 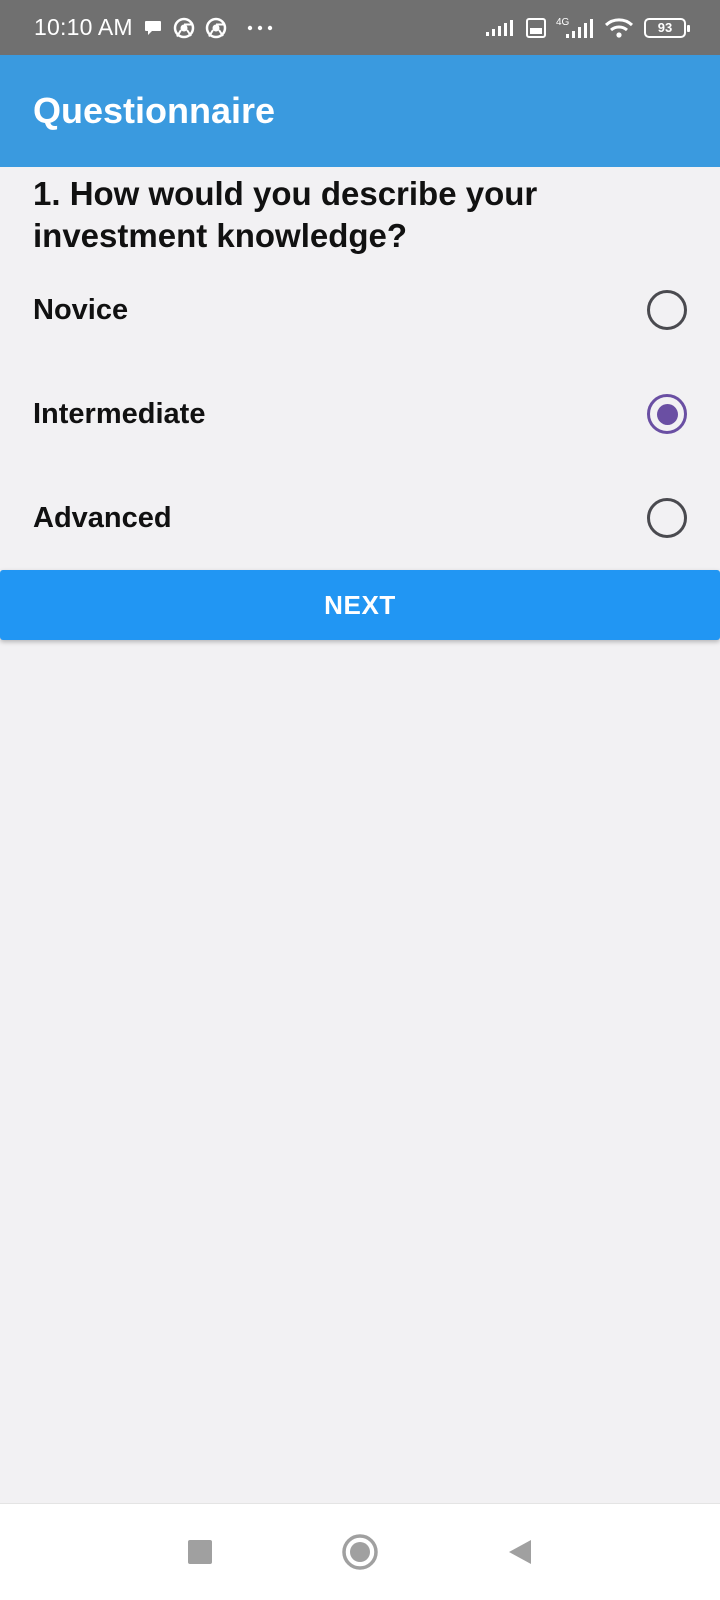 I want to click on status-time: 10:10 AM, so click(x=83, y=27).